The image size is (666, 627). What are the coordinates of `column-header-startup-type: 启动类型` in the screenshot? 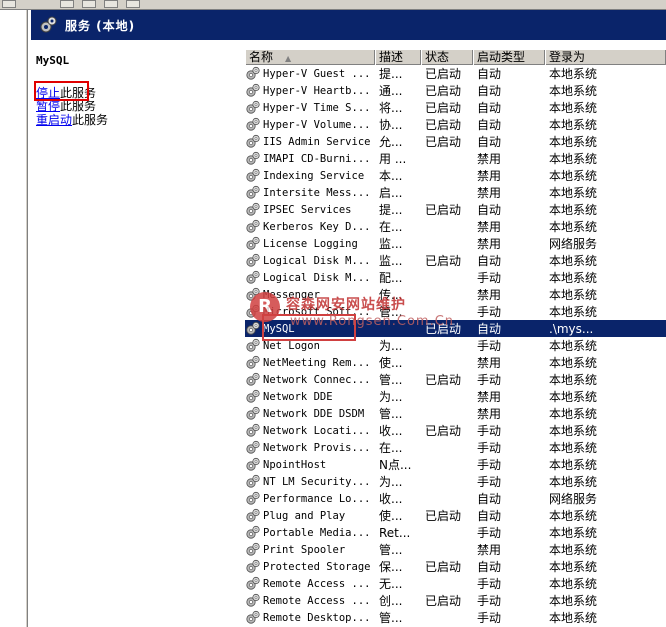 It's located at (509, 57).